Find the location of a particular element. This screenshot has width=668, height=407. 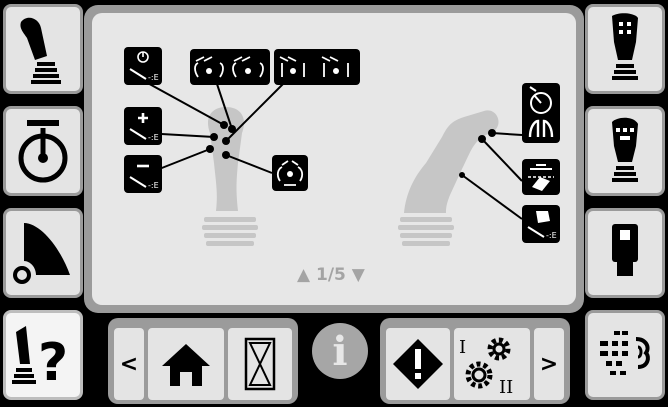

engine-speed-icon is located at coordinates (43, 151).